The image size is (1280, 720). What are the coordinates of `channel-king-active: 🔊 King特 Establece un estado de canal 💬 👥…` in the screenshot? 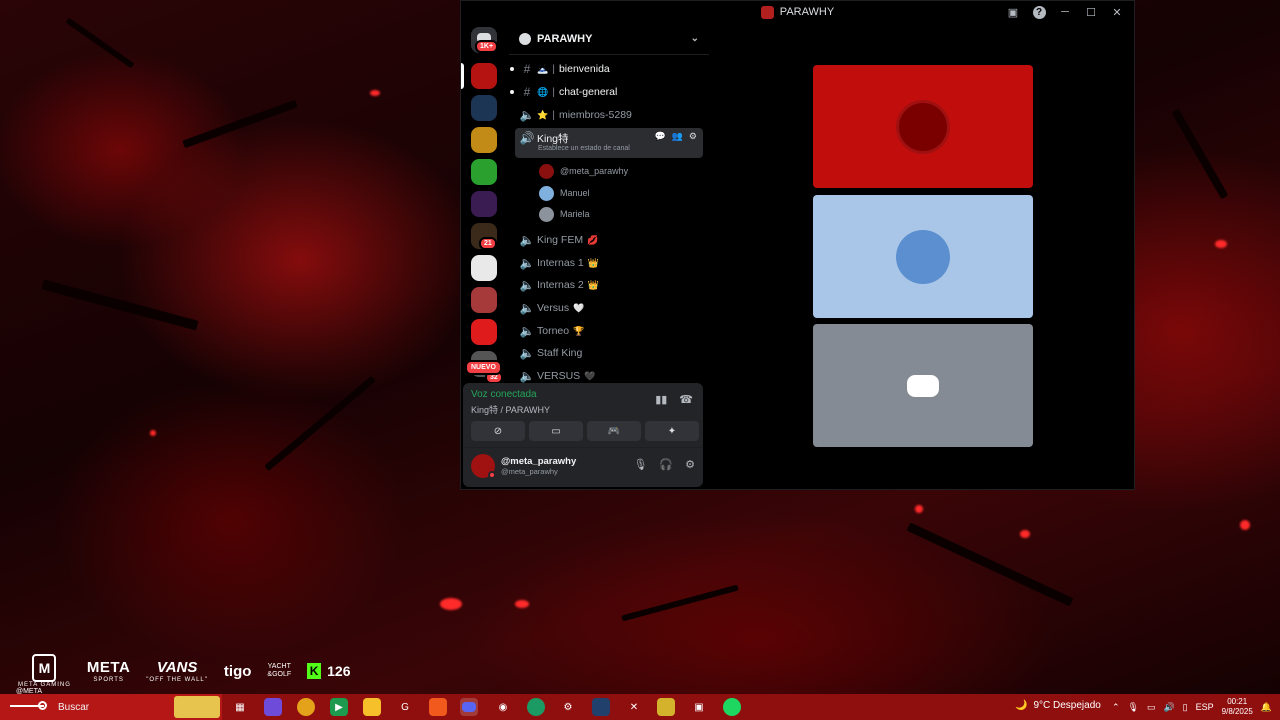 It's located at (609, 143).